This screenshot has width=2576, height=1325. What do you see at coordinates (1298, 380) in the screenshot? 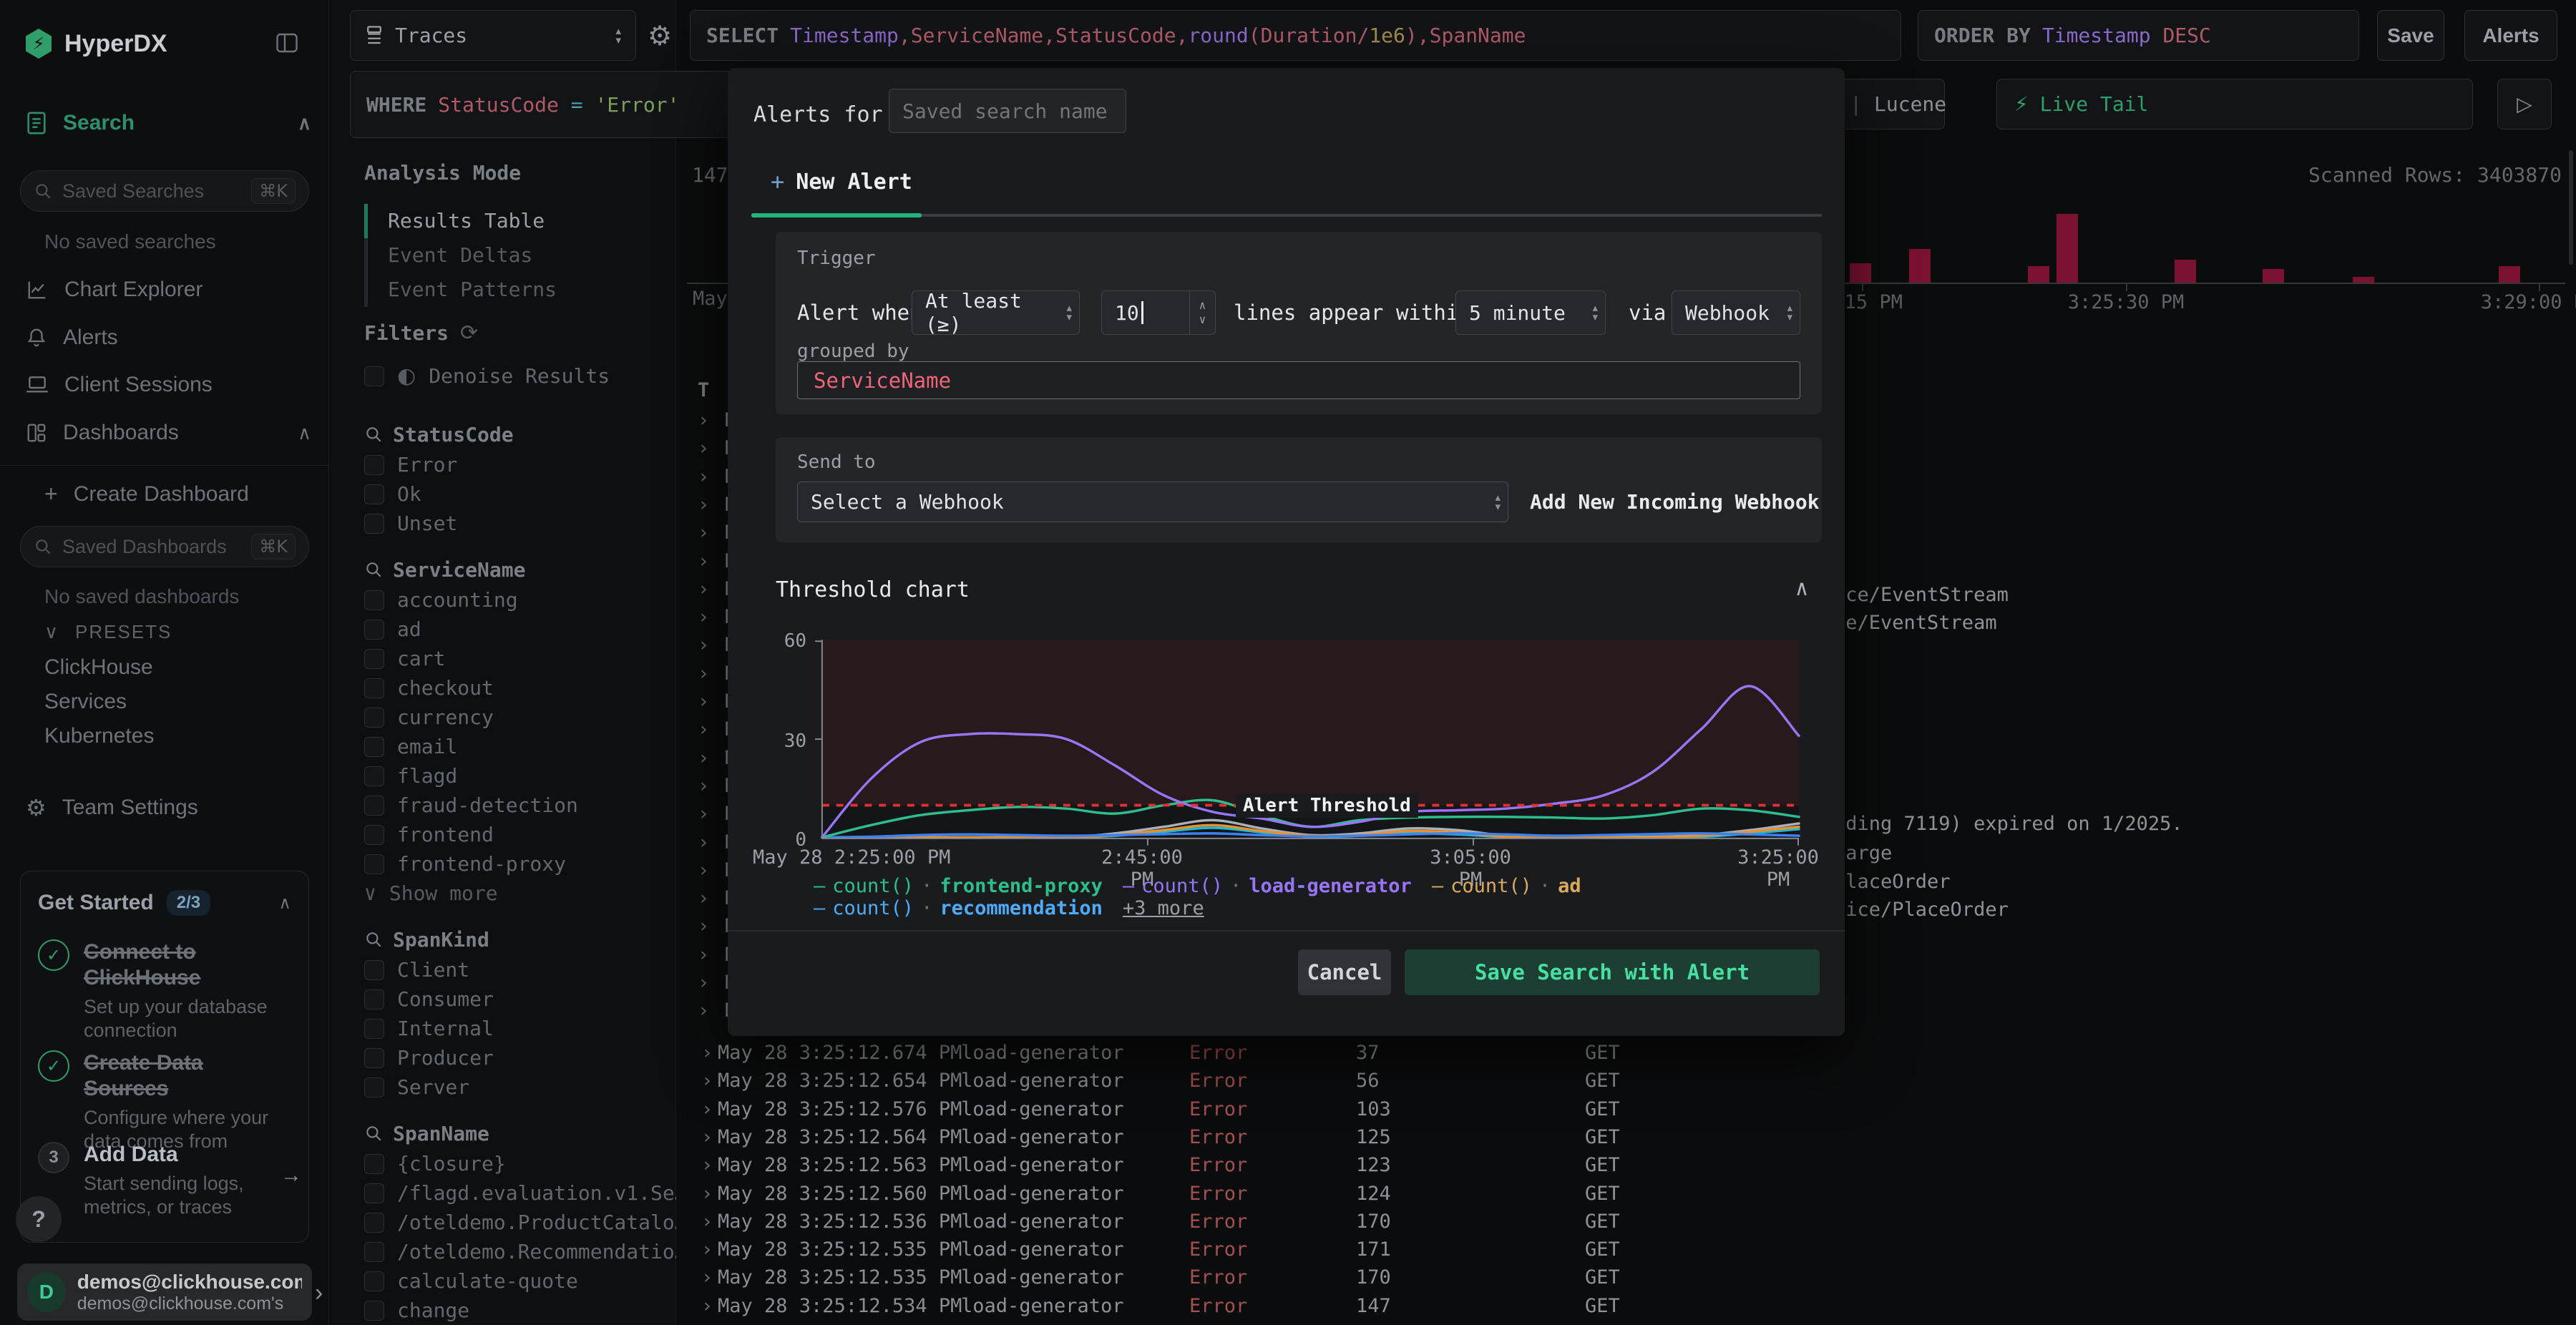
I see `grouped-by-input: ServiceName` at bounding box center [1298, 380].